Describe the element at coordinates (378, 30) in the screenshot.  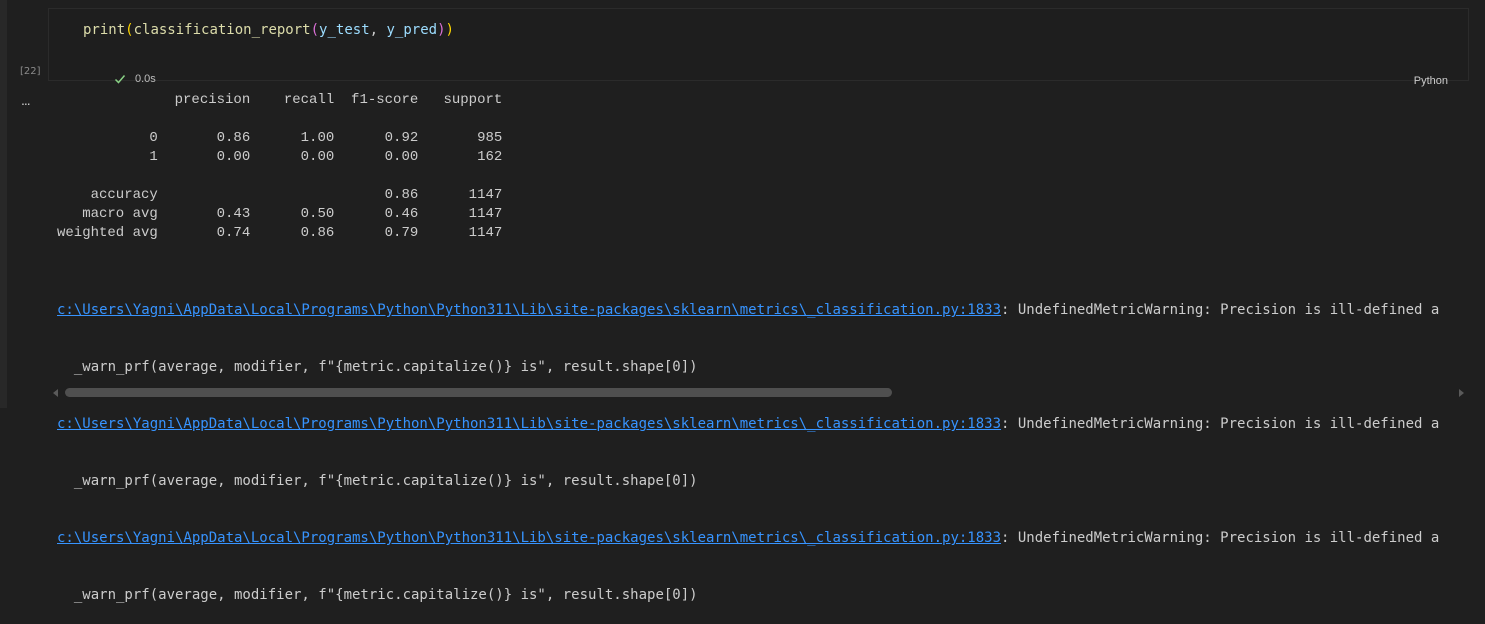
I see `code-comma: ,` at that location.